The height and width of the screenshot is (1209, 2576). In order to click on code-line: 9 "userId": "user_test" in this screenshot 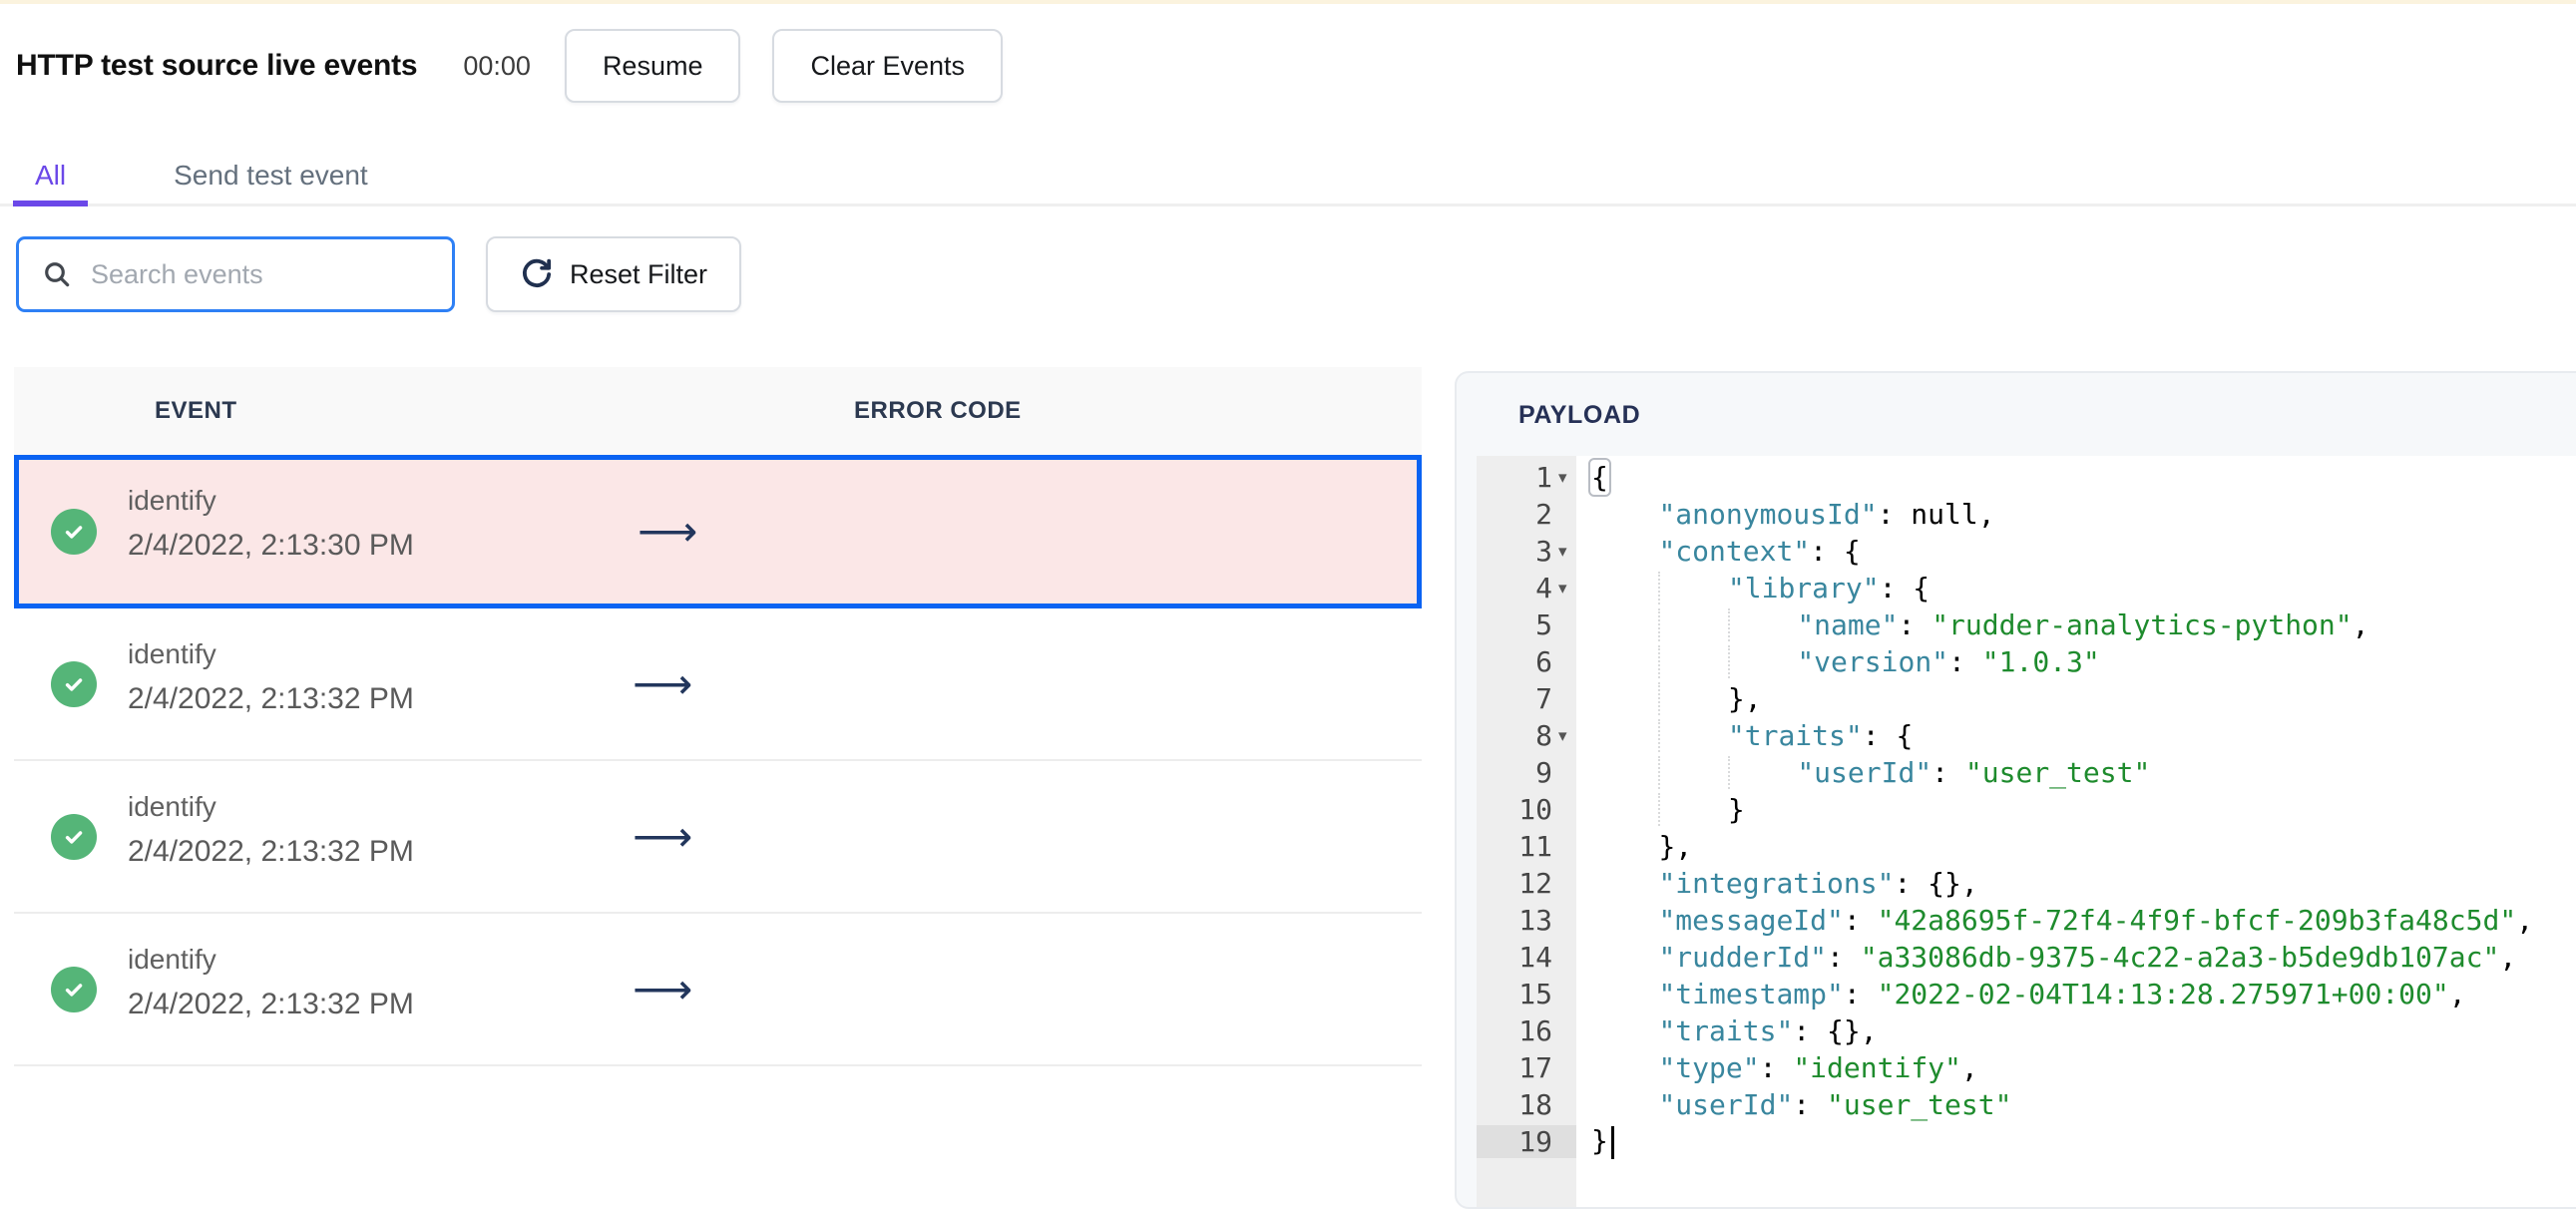, I will do `click(2026, 772)`.